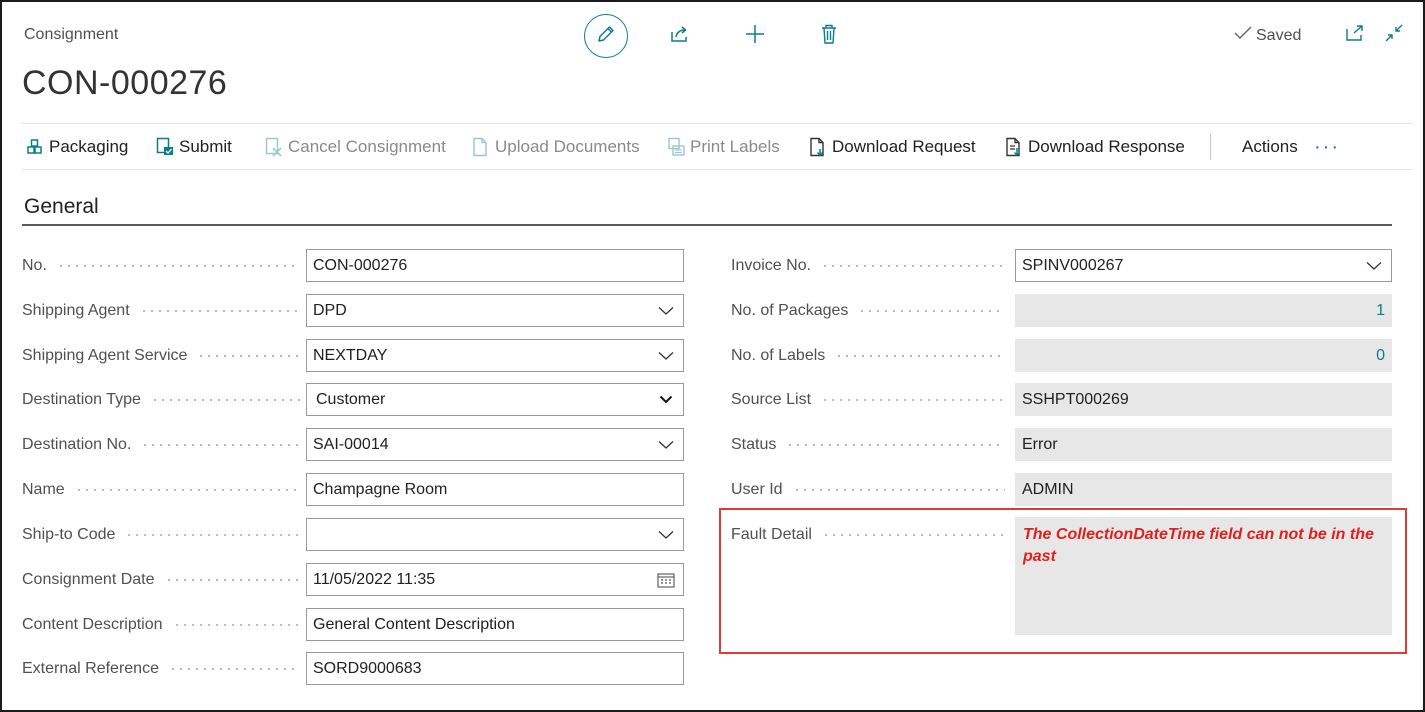 The height and width of the screenshot is (712, 1425). I want to click on destination-type-select: Customer, so click(495, 399).